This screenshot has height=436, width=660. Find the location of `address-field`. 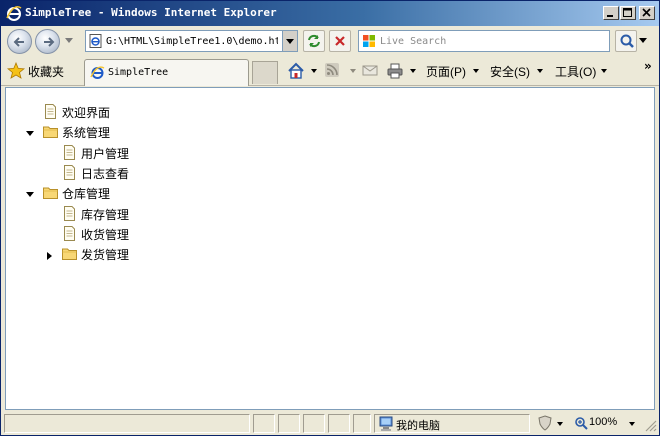

address-field is located at coordinates (191, 41).